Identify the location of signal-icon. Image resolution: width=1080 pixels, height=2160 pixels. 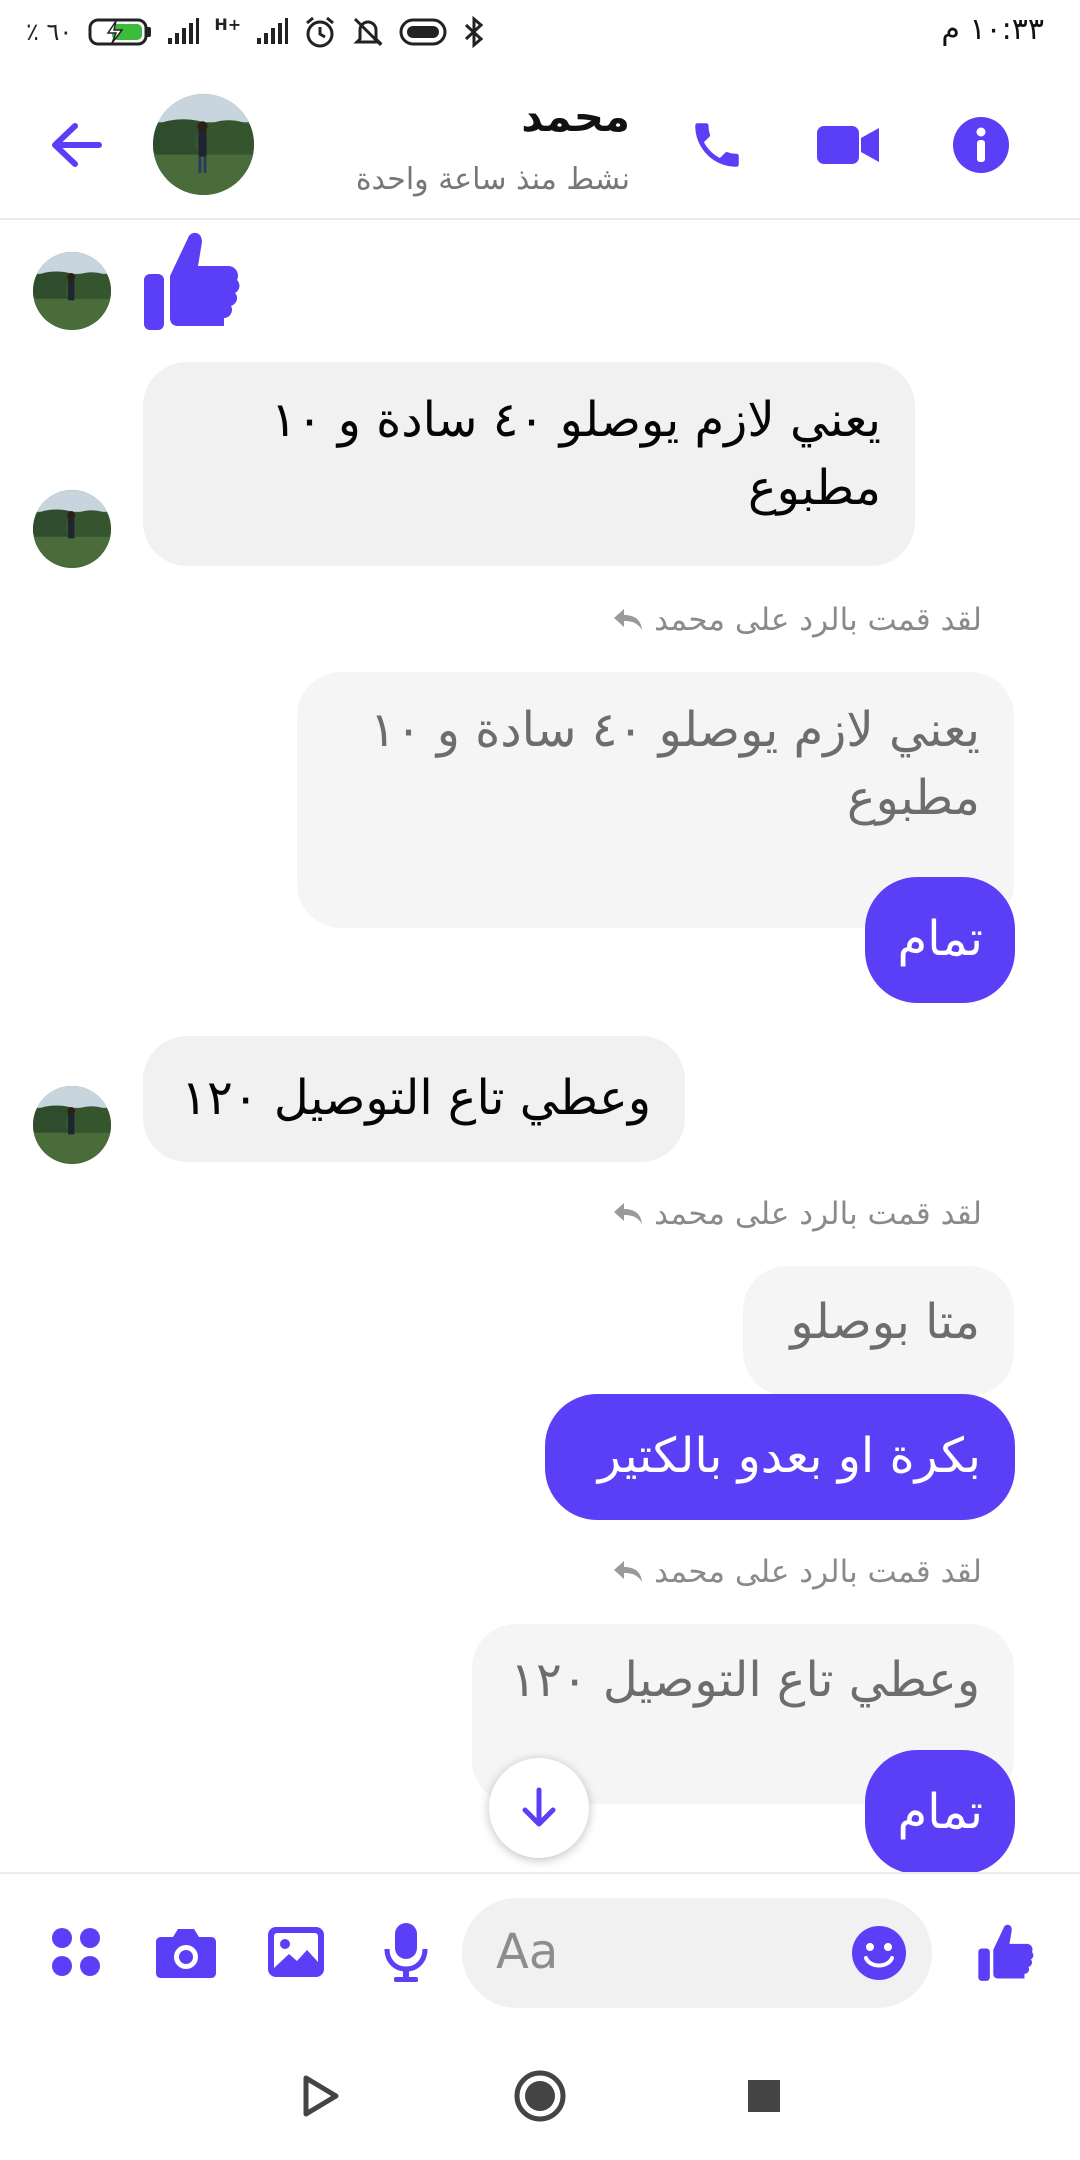
(184, 31).